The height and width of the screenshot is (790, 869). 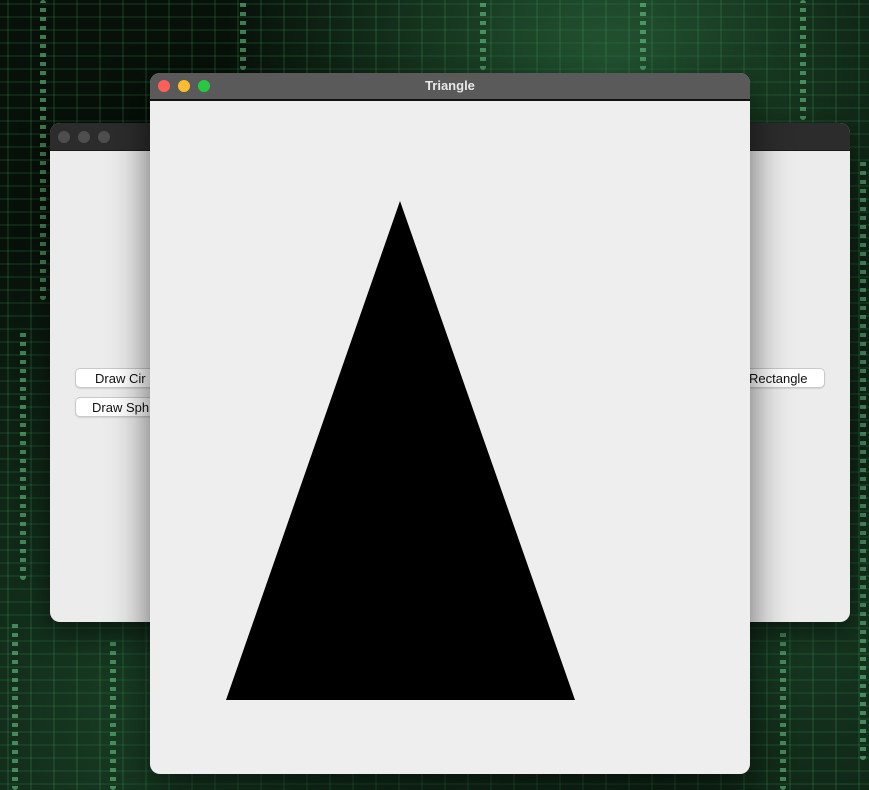 I want to click on draw-rectangle-button: Rectangle, so click(x=782, y=378).